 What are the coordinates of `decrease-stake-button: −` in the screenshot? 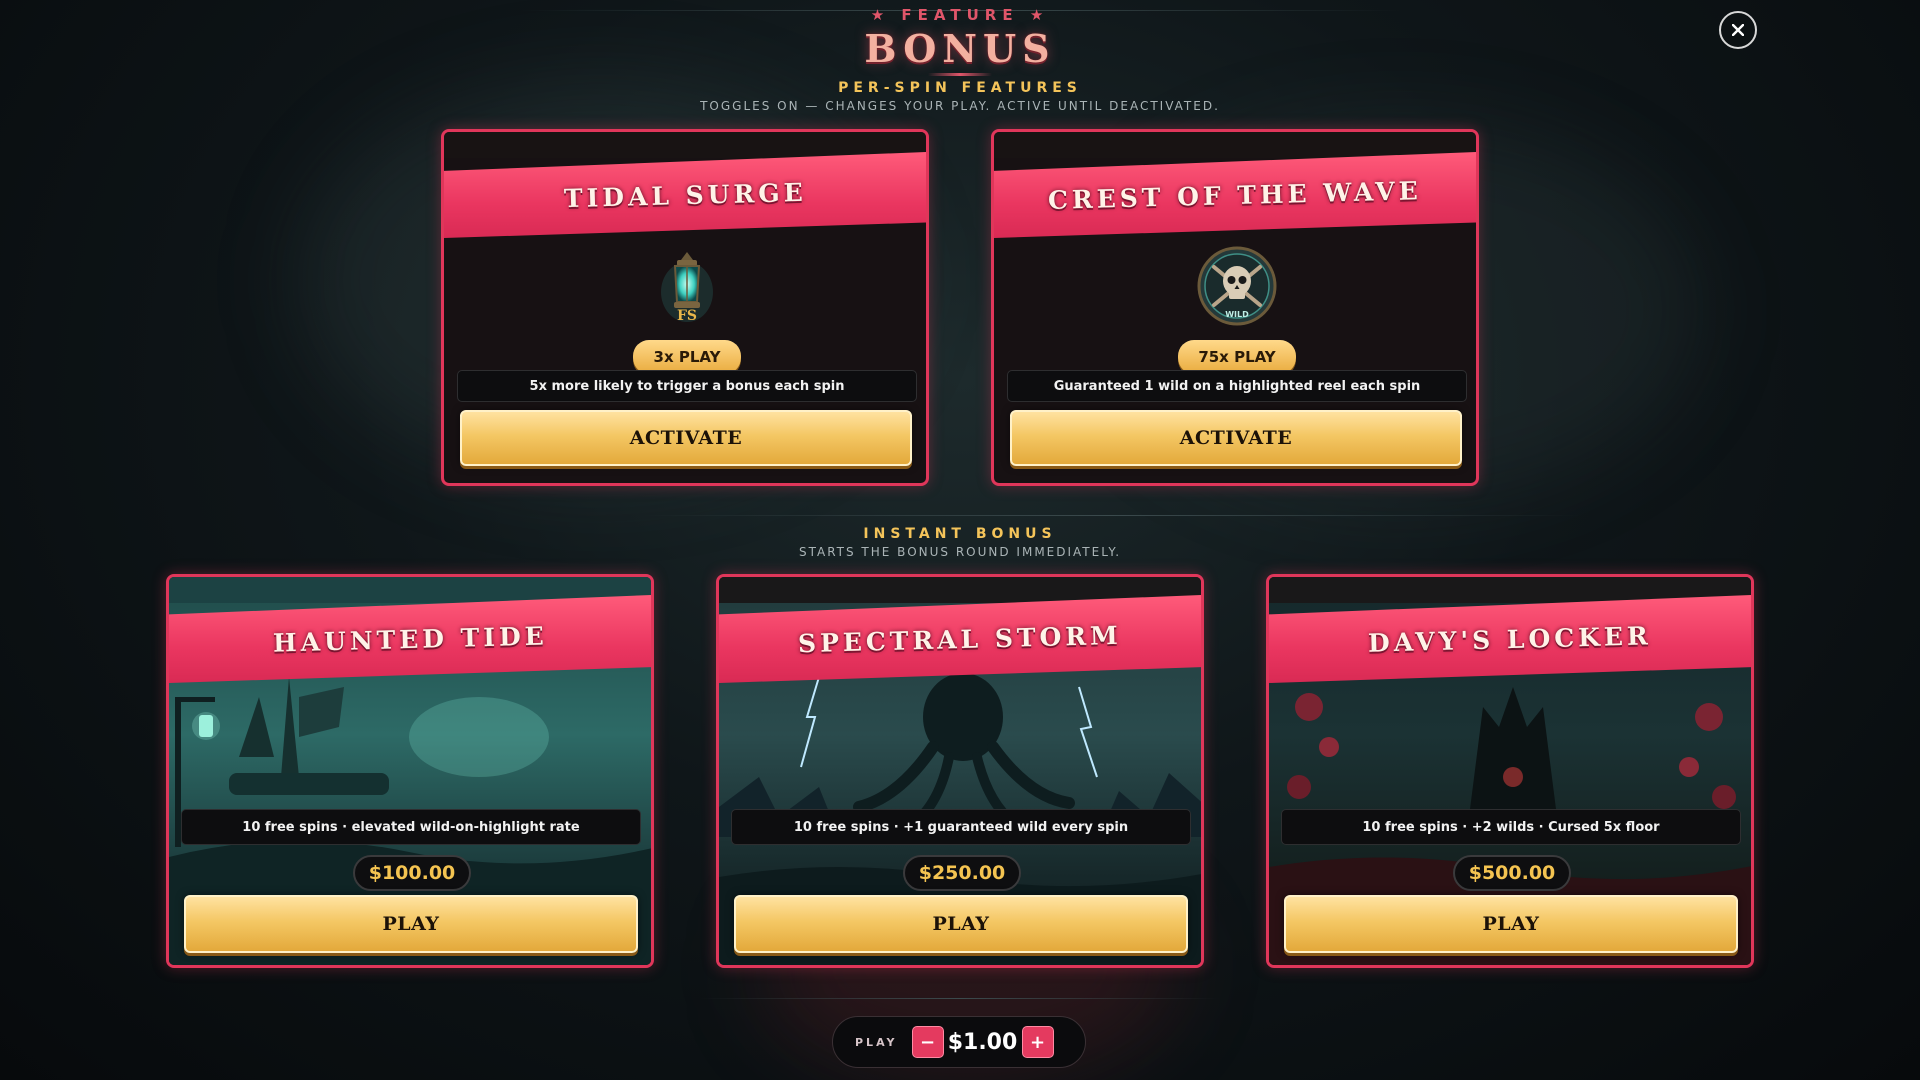 It's located at (927, 1042).